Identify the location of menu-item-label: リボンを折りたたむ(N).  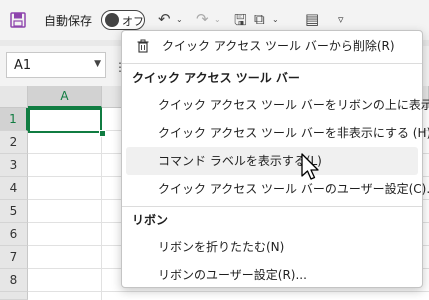
(221, 247).